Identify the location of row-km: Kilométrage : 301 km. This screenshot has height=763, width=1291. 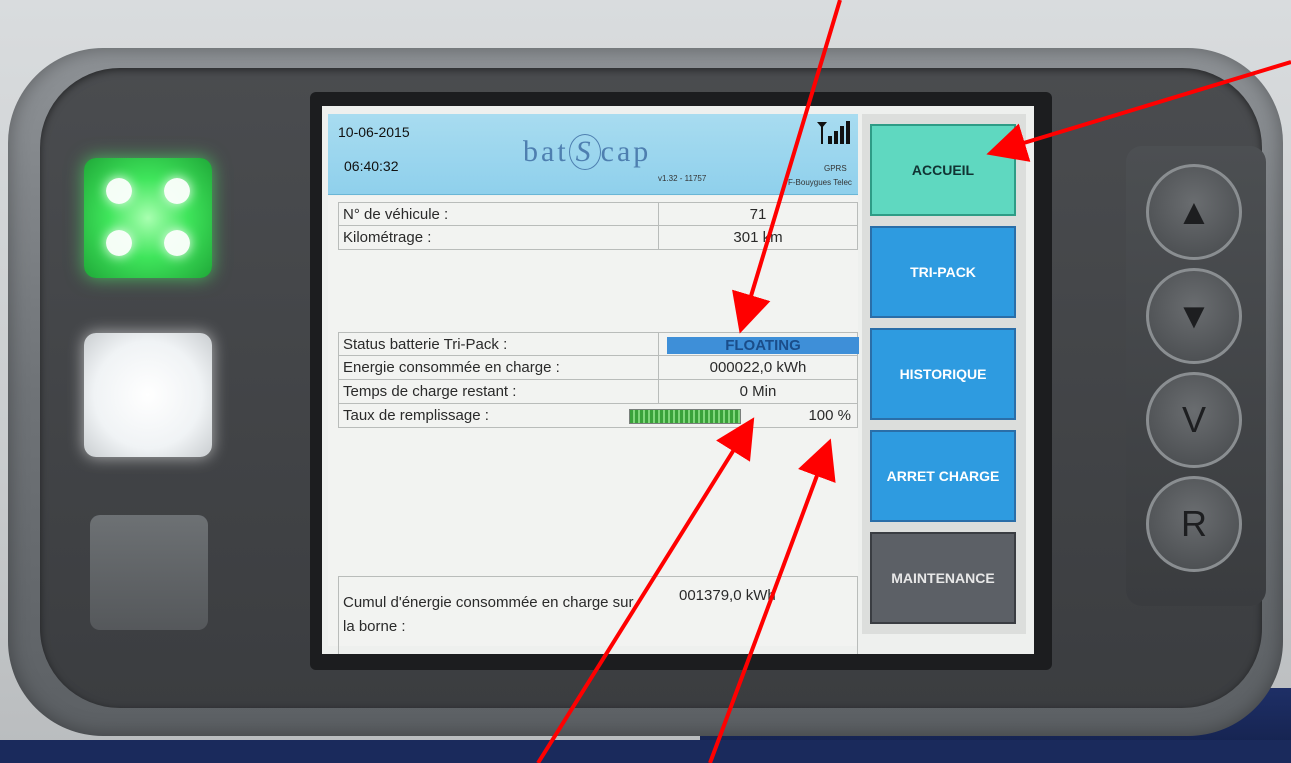
(598, 238).